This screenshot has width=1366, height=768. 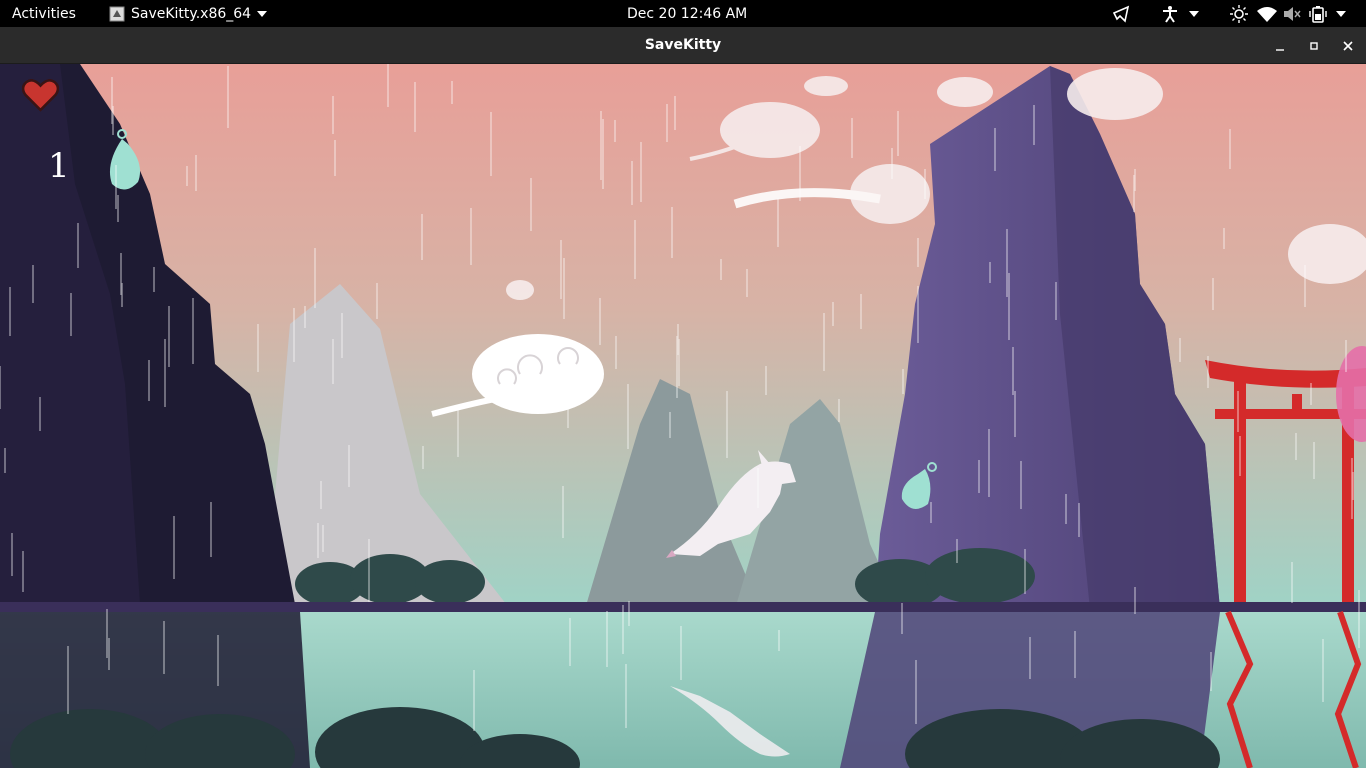 I want to click on maximize-icon, so click(x=1314, y=45).